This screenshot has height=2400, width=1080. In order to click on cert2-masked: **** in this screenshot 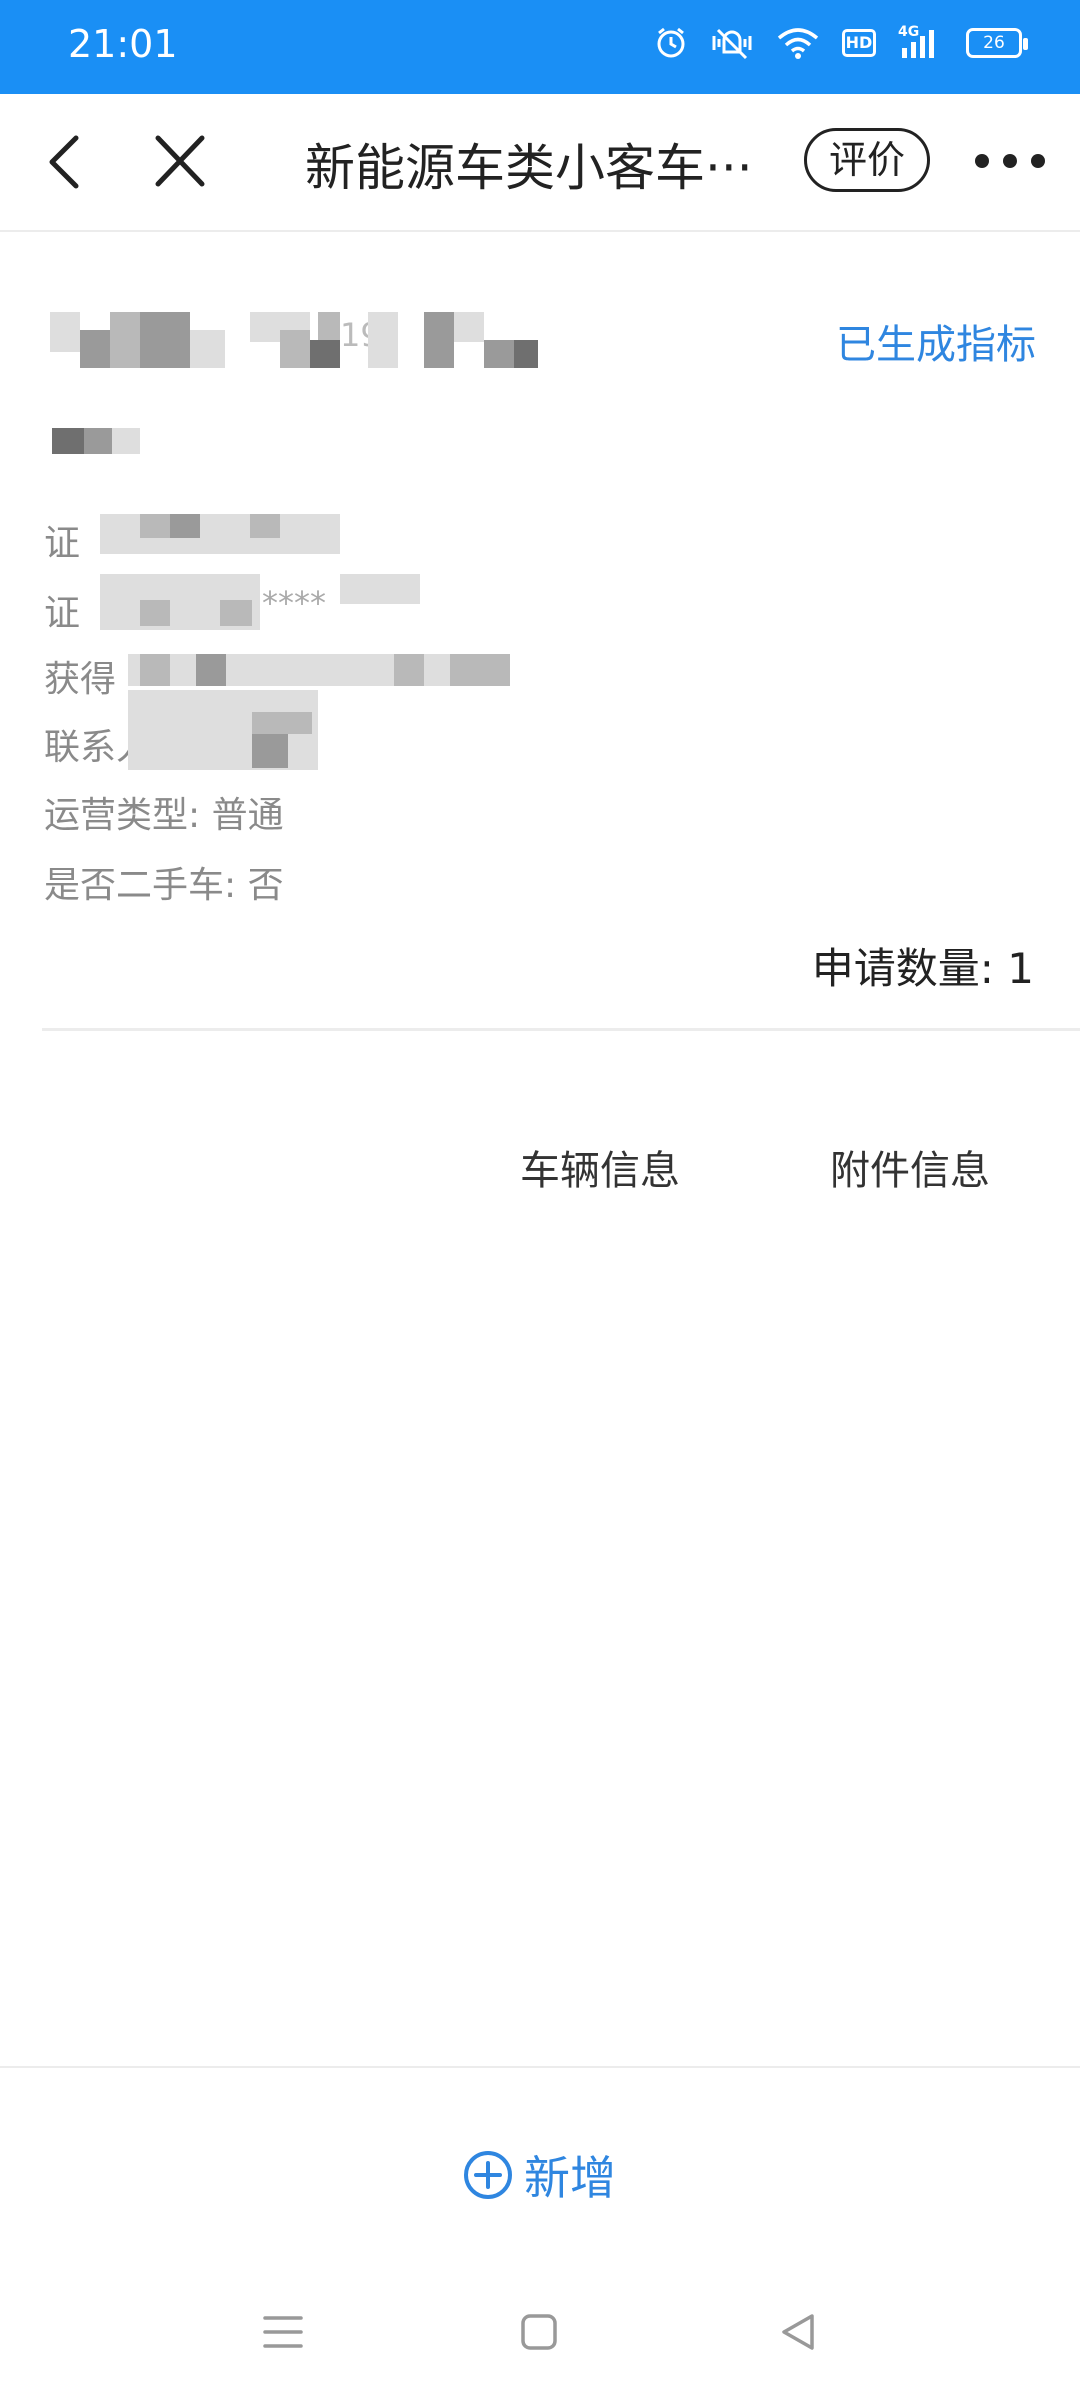, I will do `click(294, 603)`.